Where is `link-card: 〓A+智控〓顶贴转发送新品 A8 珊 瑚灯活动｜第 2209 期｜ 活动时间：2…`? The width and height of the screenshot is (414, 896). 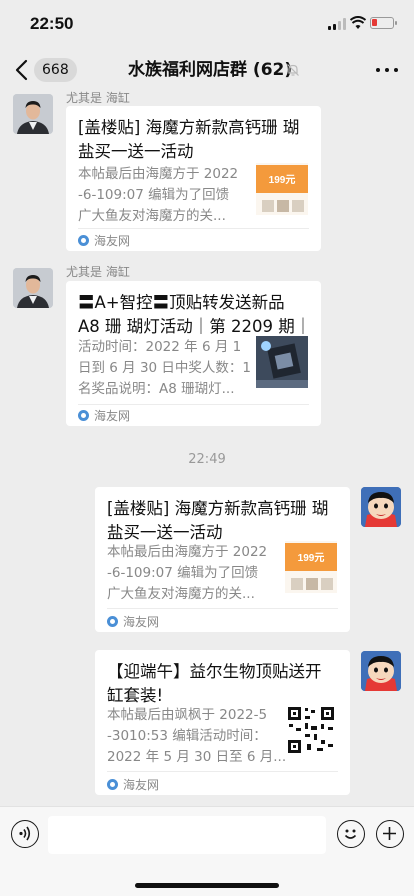 link-card: 〓A+智控〓顶贴转发送新品 A8 珊 瑚灯活动｜第 2209 期｜ 活动时间：2… is located at coordinates (193, 353).